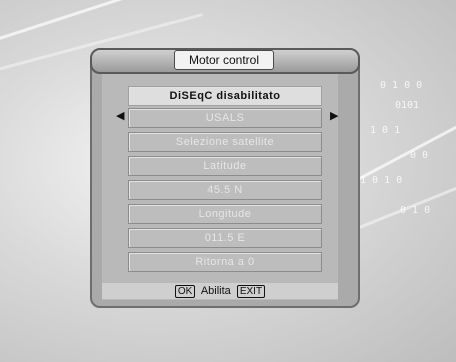 The height and width of the screenshot is (362, 456). I want to click on menu-item-latitude-label: Latitude, so click(225, 166).